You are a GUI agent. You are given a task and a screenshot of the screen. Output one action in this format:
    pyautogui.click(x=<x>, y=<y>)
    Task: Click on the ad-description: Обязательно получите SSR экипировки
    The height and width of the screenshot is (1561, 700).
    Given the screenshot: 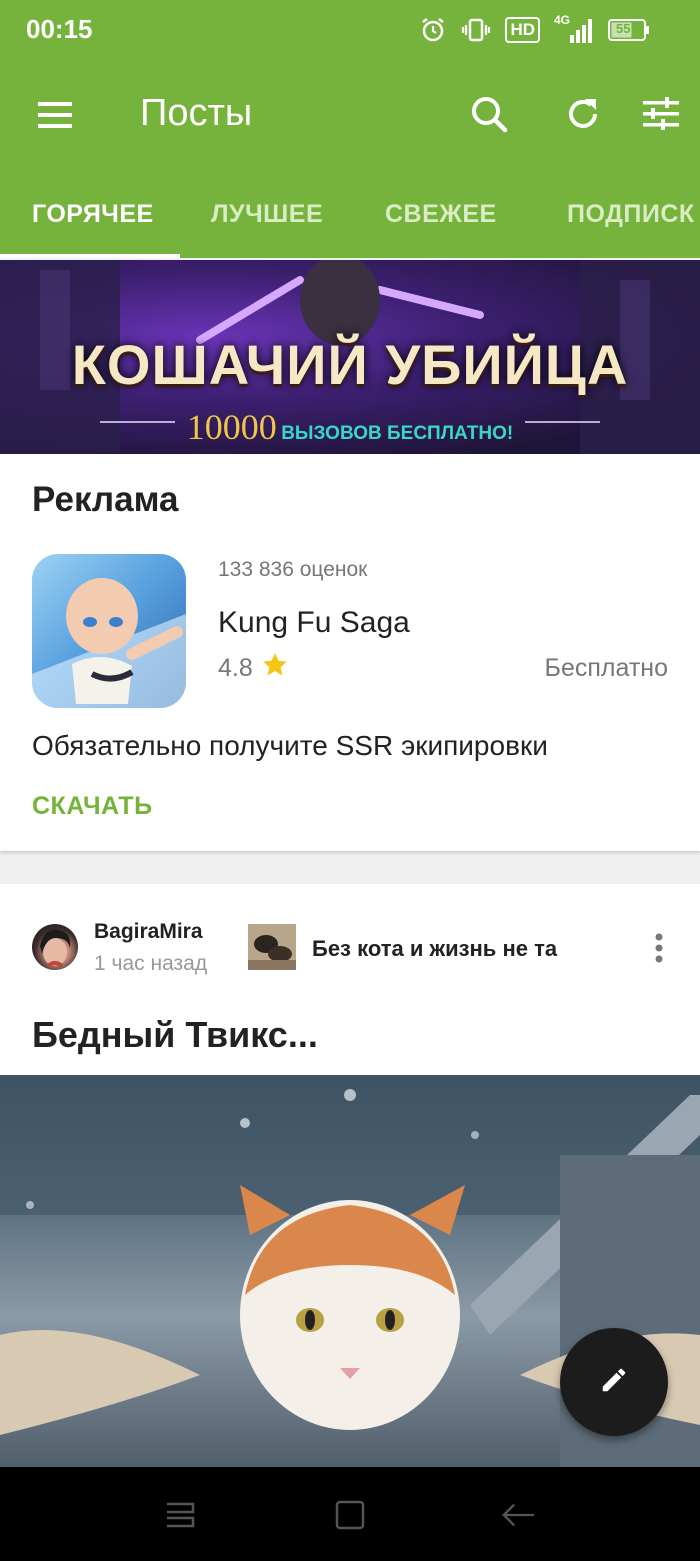 What is the action you would take?
    pyautogui.click(x=290, y=745)
    